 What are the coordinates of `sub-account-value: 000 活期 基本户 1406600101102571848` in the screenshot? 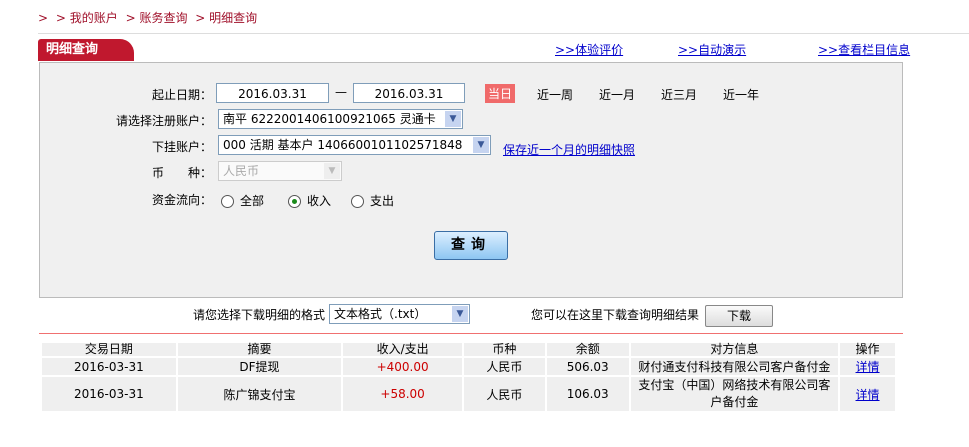 It's located at (343, 145).